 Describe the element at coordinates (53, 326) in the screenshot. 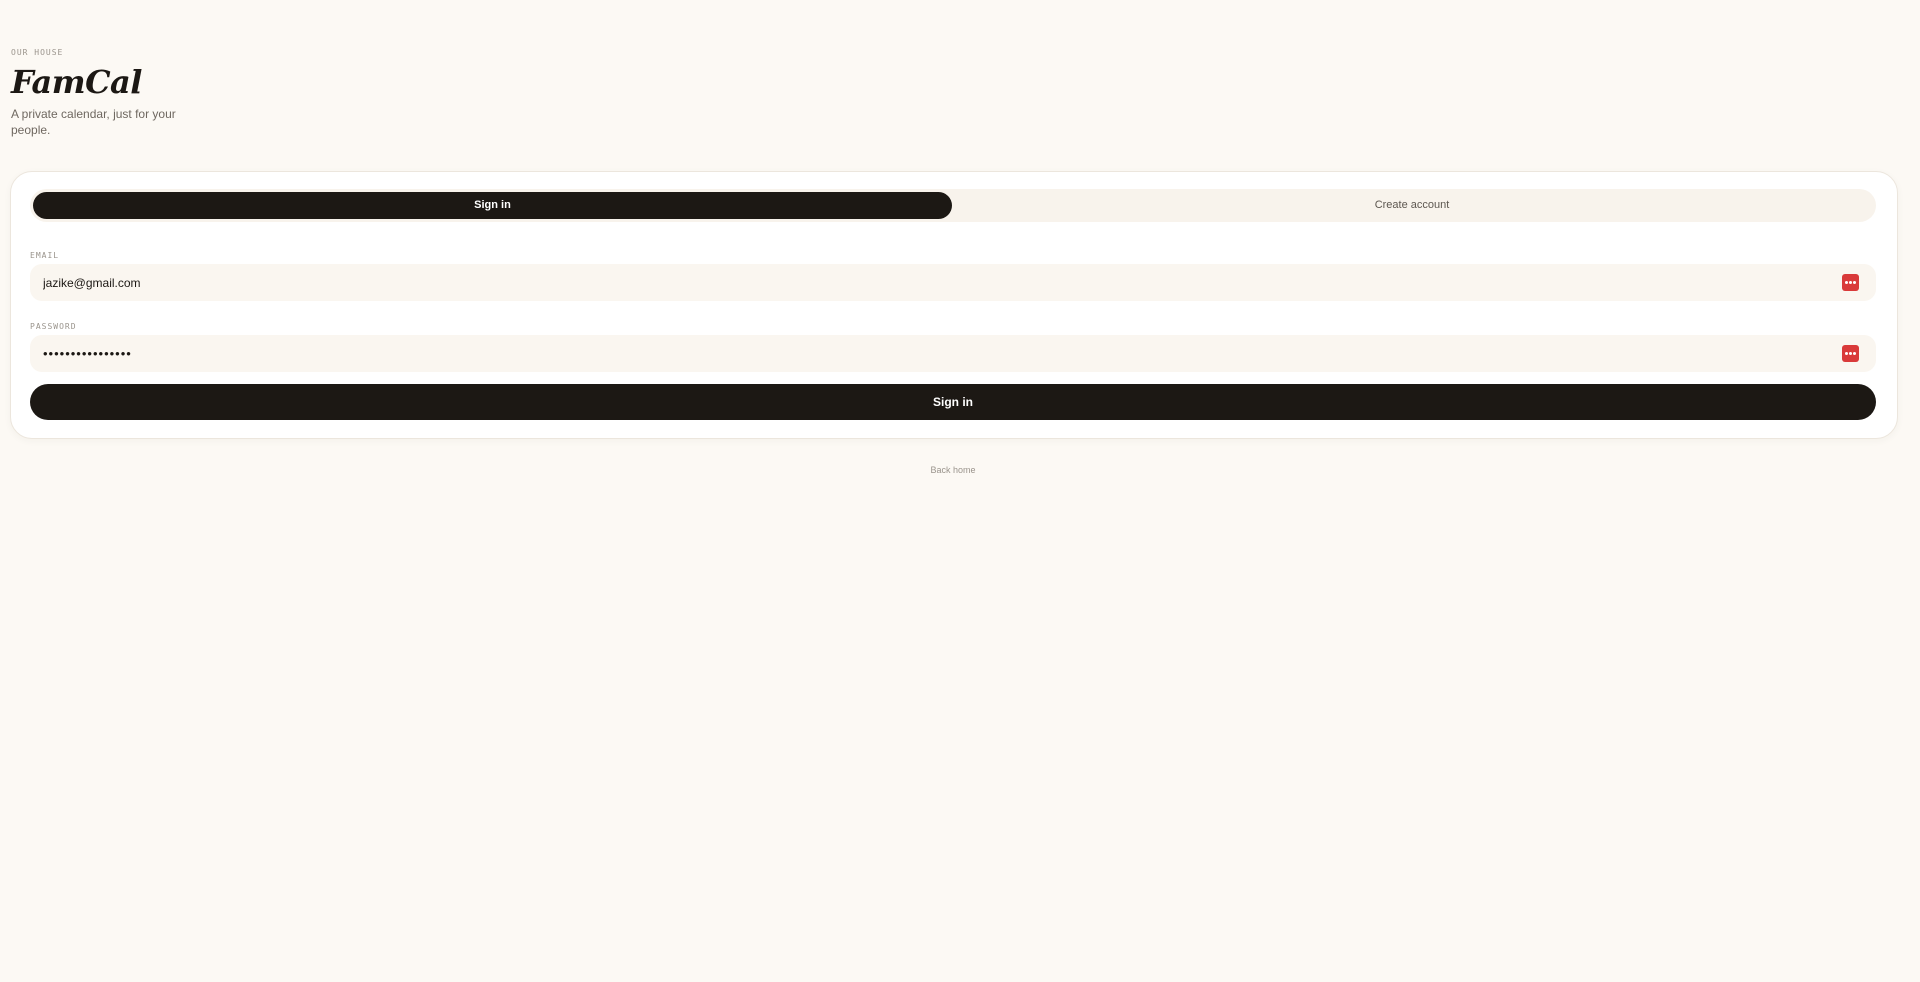

I see `password-label: PASSWORD` at that location.